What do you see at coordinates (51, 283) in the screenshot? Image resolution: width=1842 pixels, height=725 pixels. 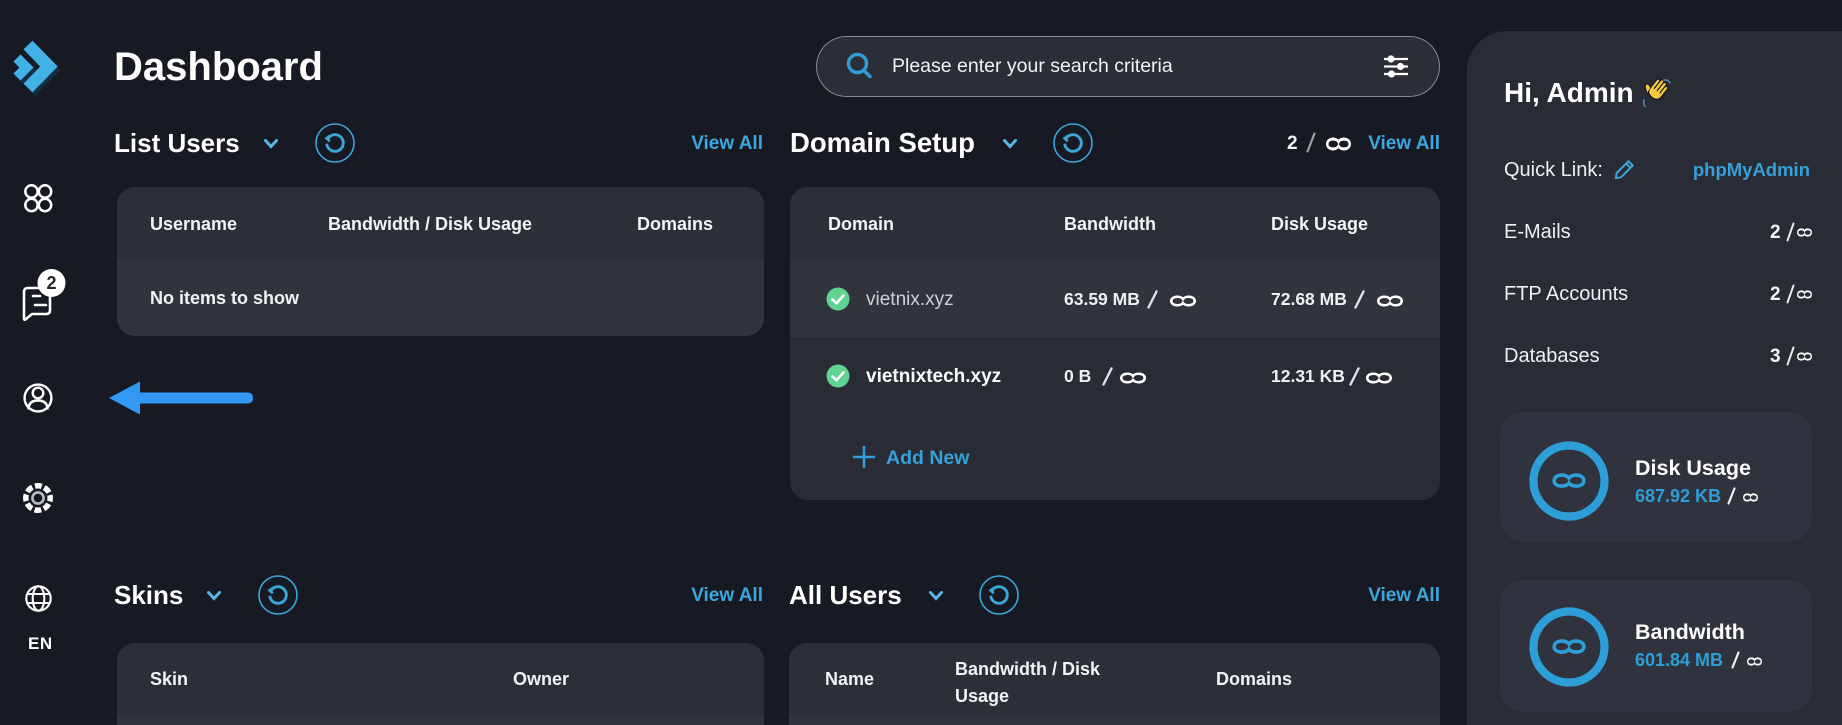 I see `svg-text: 2` at bounding box center [51, 283].